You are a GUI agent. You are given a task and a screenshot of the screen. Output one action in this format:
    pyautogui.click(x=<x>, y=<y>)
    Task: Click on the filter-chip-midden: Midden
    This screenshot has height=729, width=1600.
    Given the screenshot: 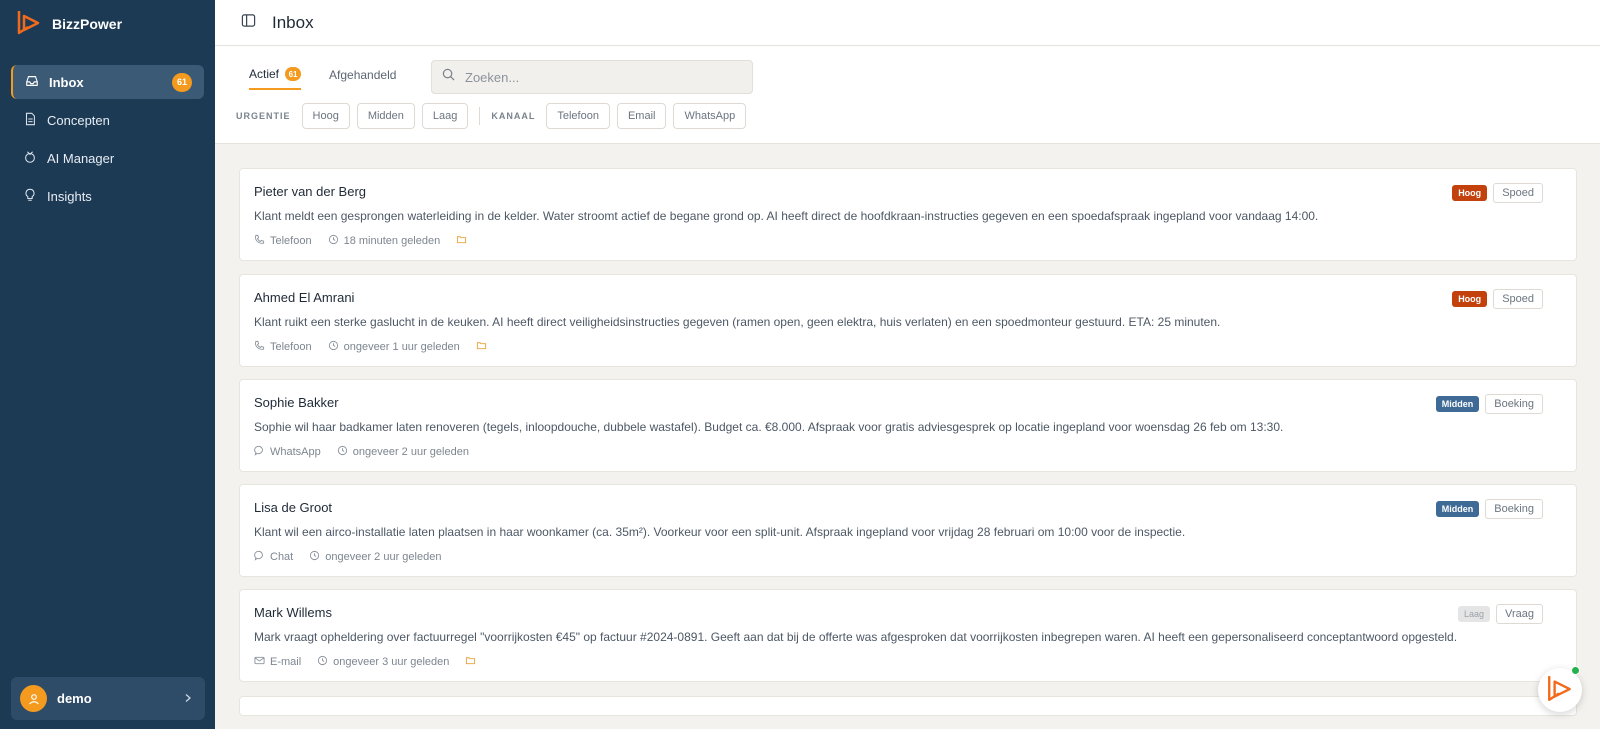 What is the action you would take?
    pyautogui.click(x=385, y=116)
    